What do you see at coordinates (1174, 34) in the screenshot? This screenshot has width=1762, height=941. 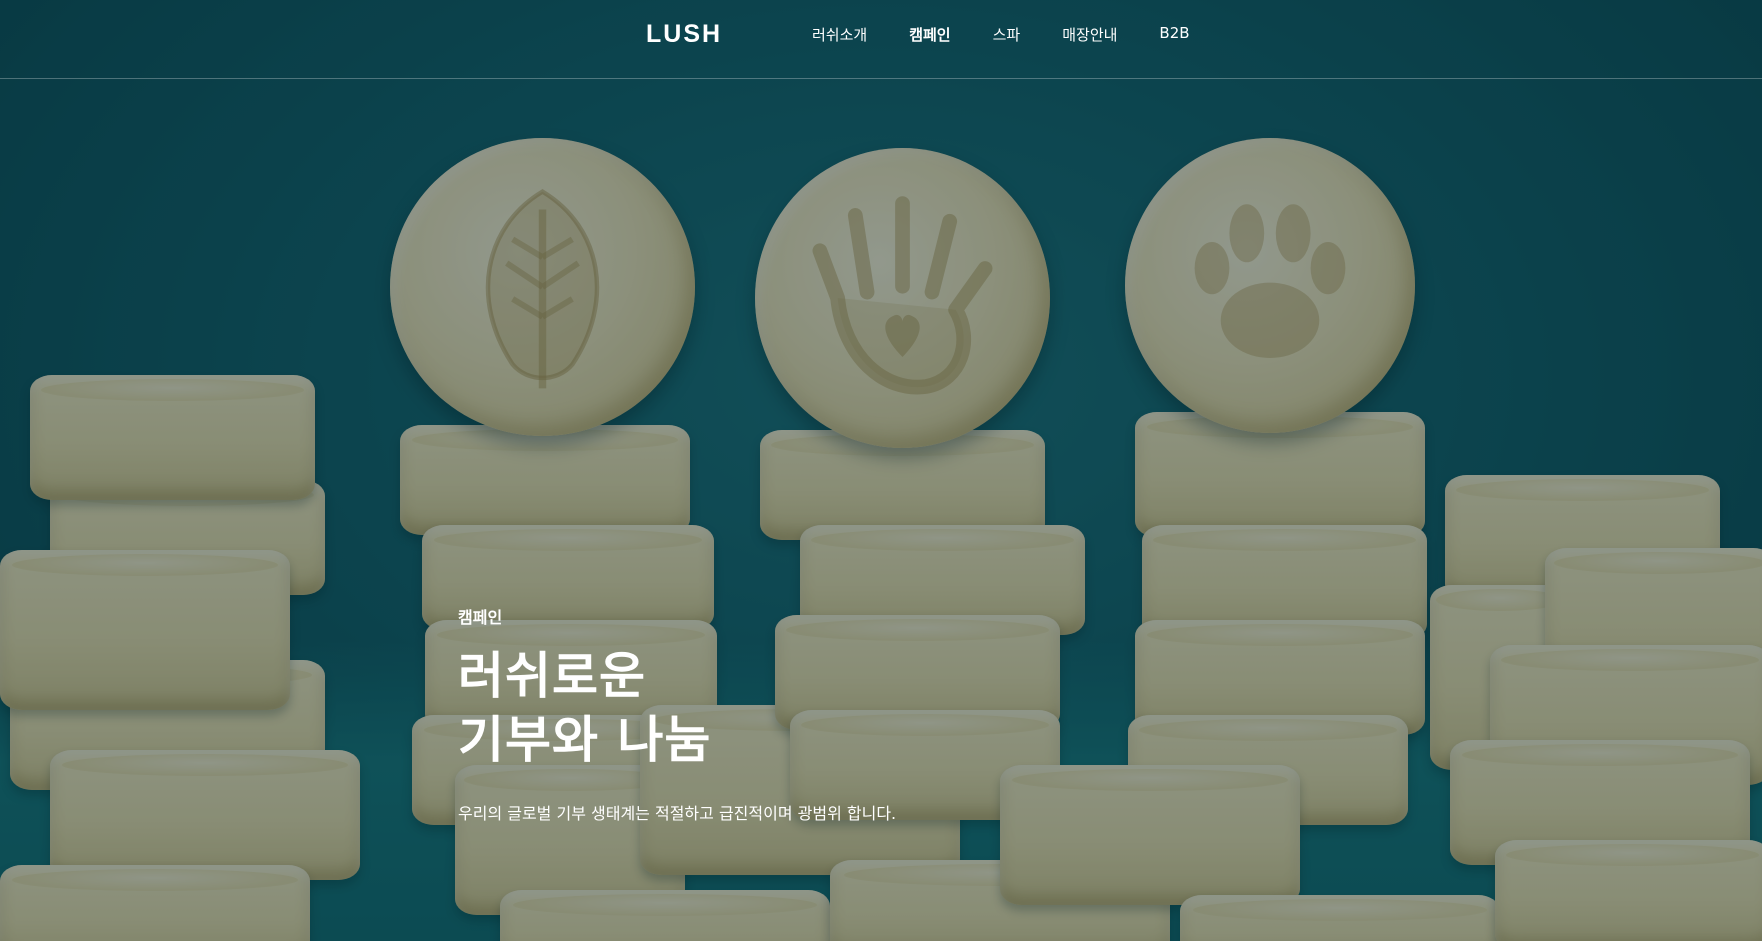 I see `nav-item-b2b: B2B` at bounding box center [1174, 34].